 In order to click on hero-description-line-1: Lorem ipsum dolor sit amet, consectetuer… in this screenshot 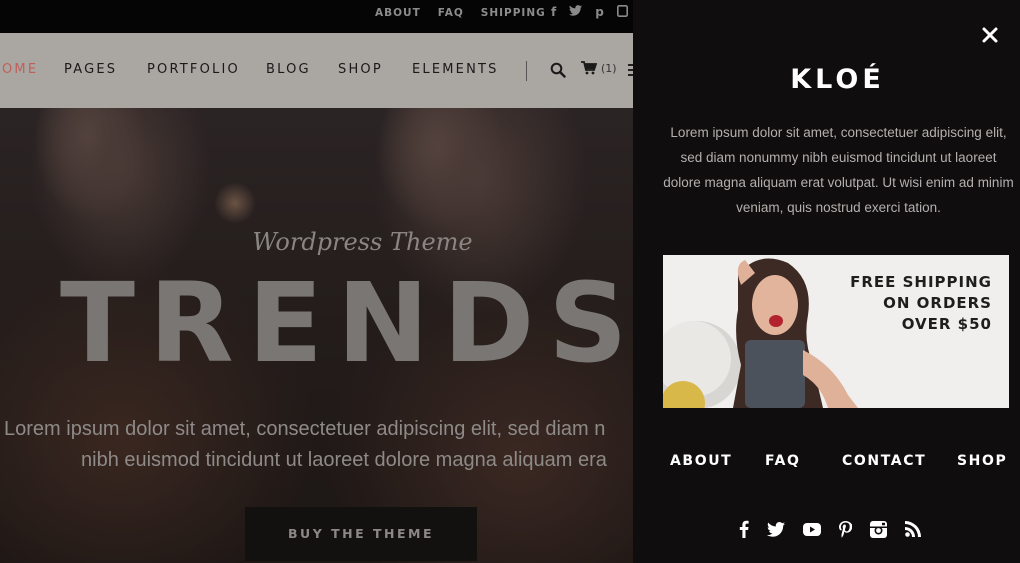, I will do `click(305, 429)`.